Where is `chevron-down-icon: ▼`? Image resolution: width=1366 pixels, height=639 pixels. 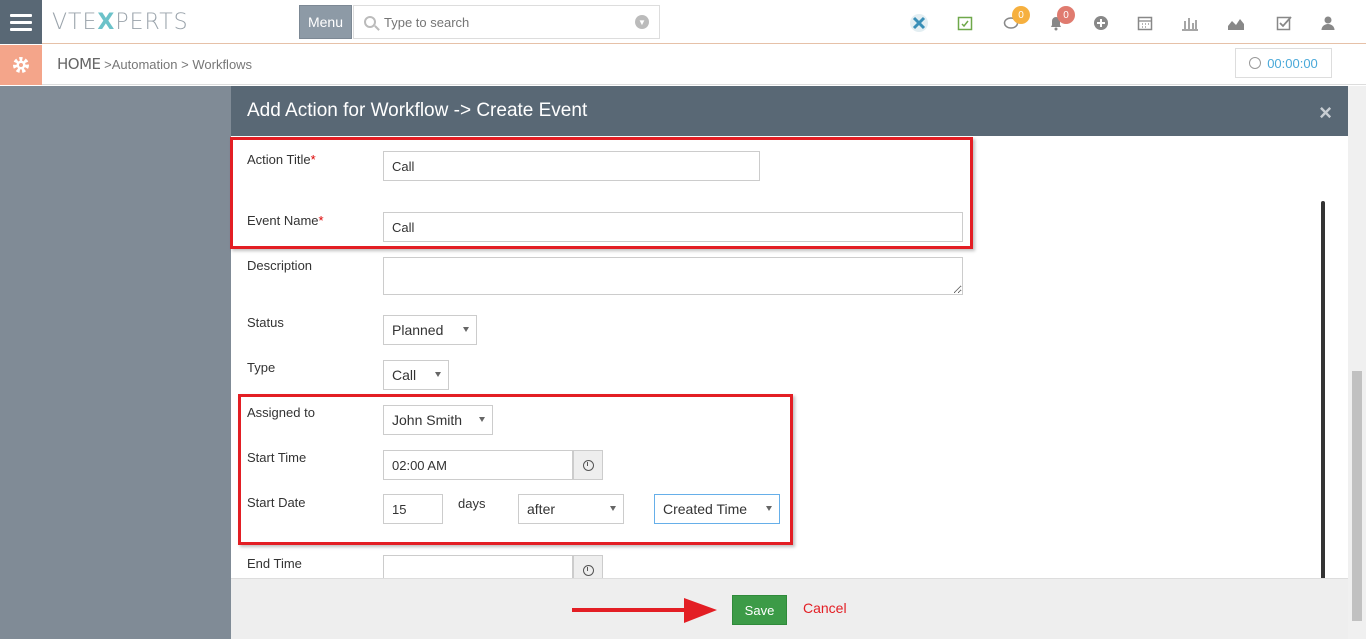 chevron-down-icon: ▼ is located at coordinates (642, 22).